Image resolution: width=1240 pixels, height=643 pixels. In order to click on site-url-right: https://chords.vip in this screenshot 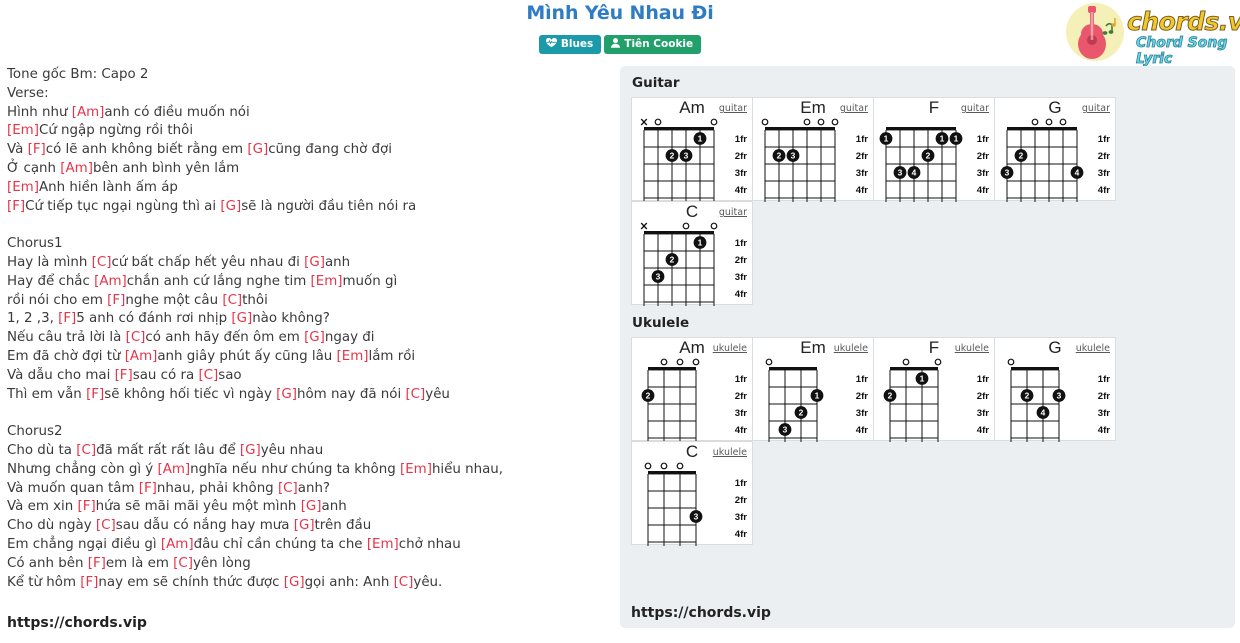, I will do `click(701, 613)`.